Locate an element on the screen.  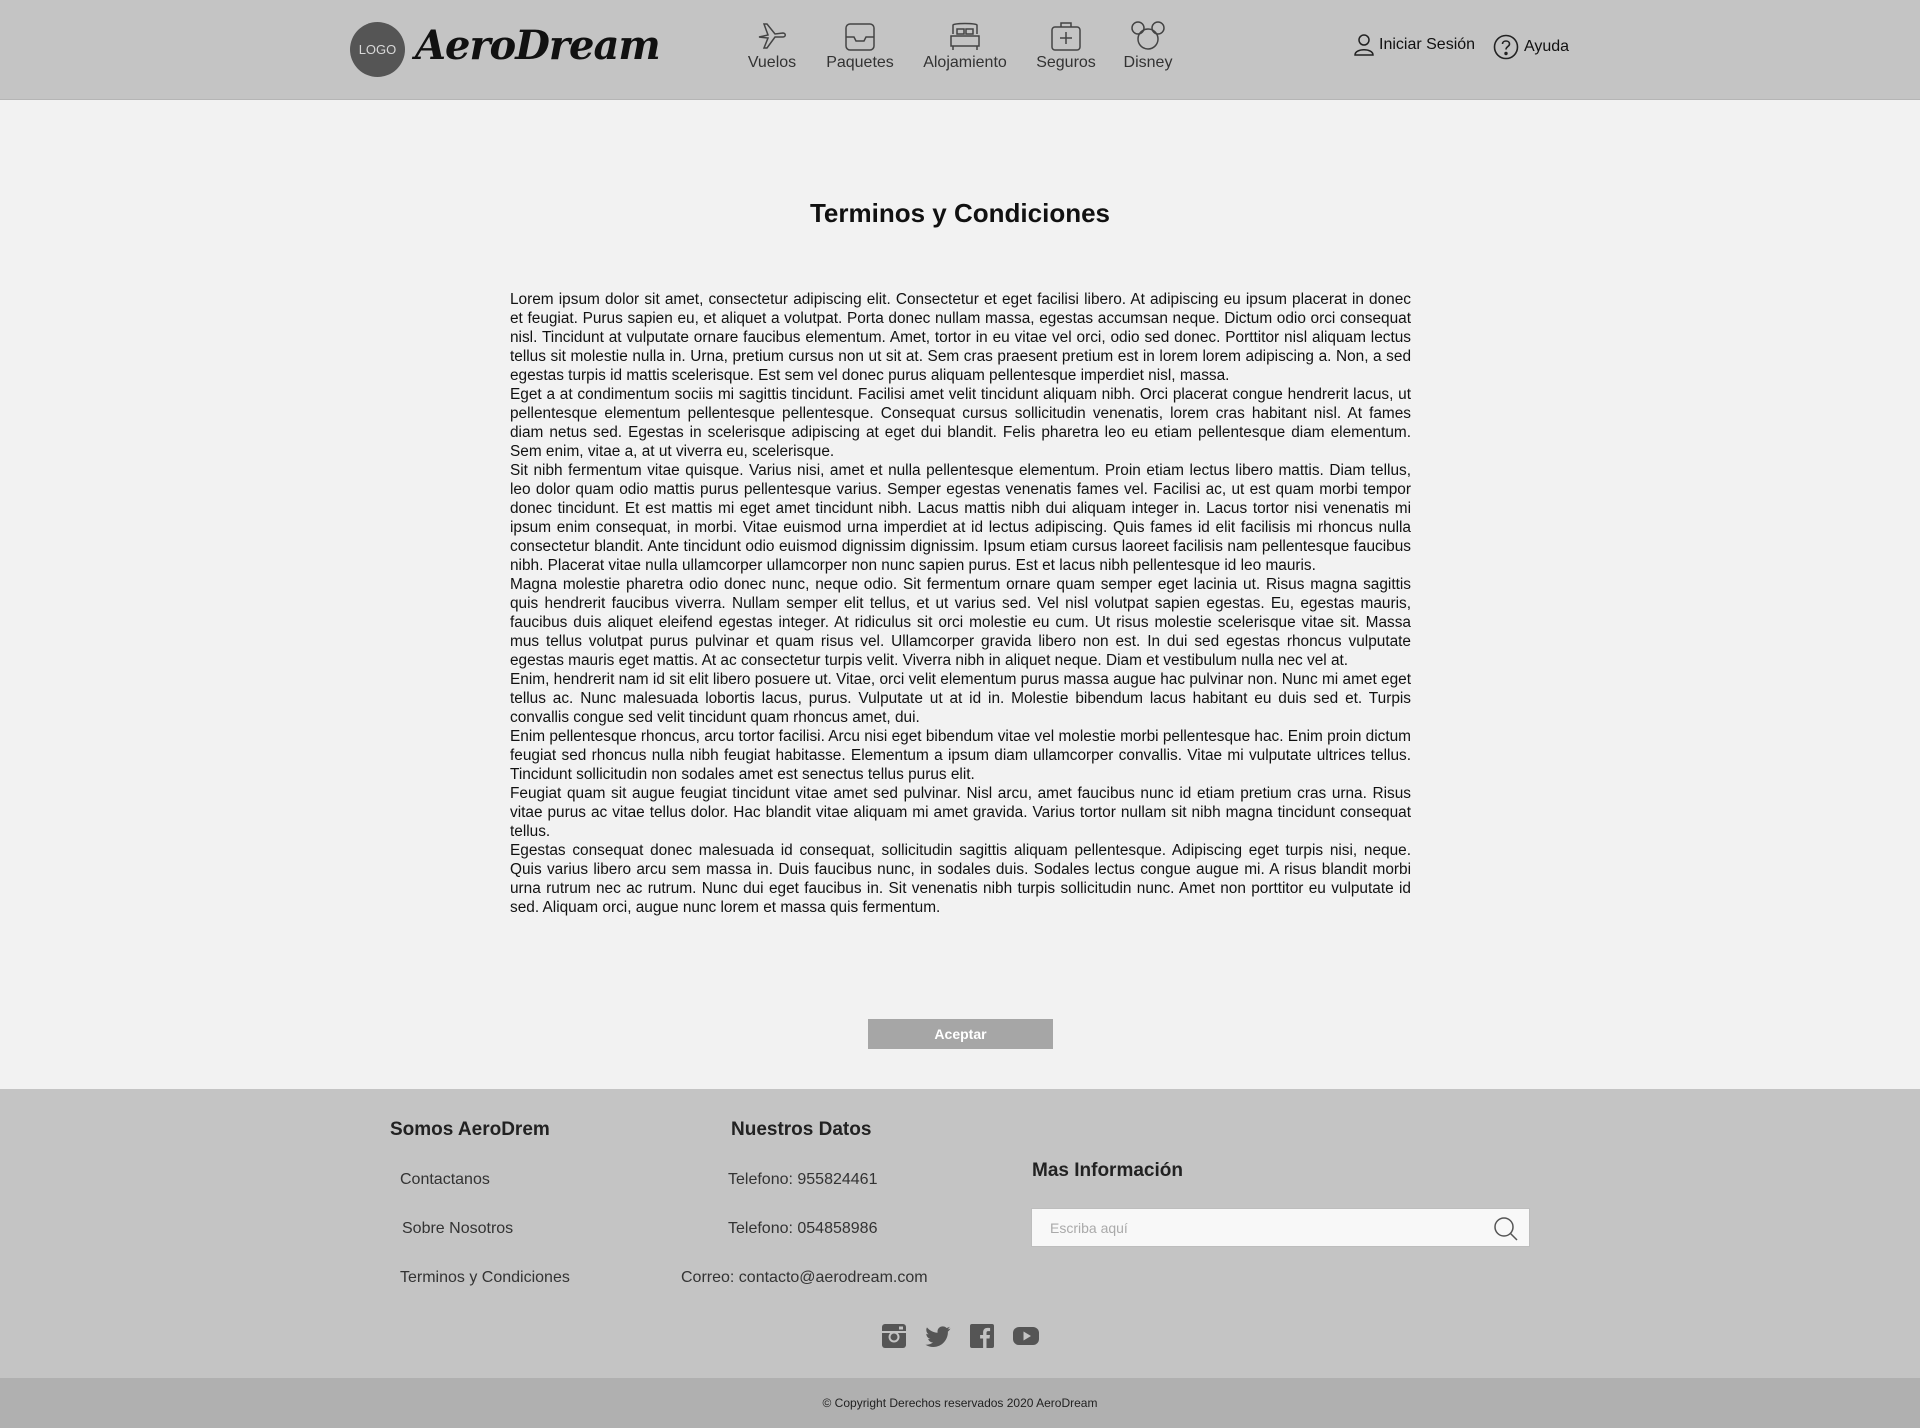
help-icon is located at coordinates (1506, 47).